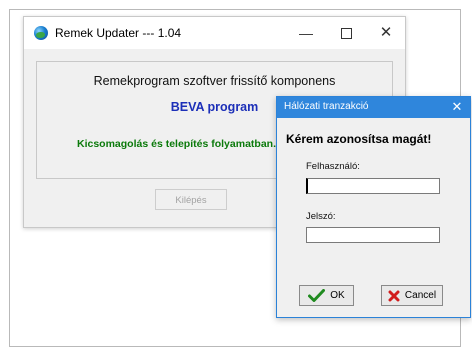 This screenshot has height=356, width=472. Describe the element at coordinates (306, 33) in the screenshot. I see `minimize-button: —` at that location.